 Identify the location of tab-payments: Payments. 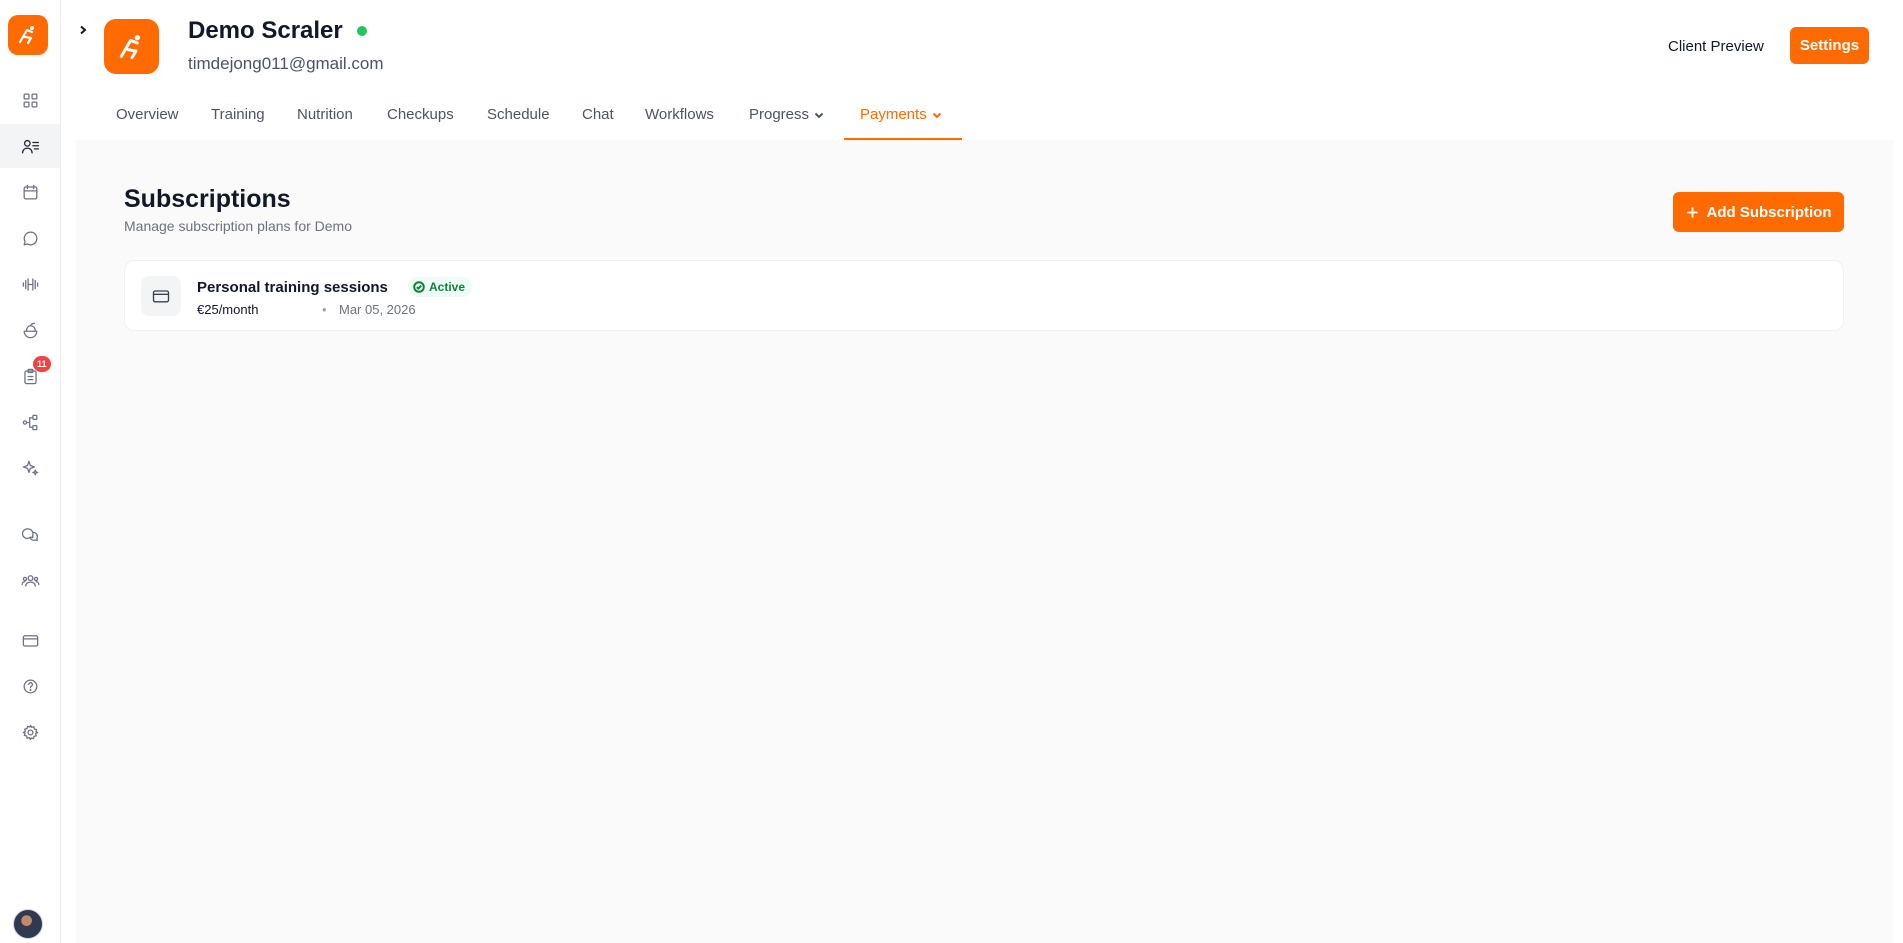
(901, 118).